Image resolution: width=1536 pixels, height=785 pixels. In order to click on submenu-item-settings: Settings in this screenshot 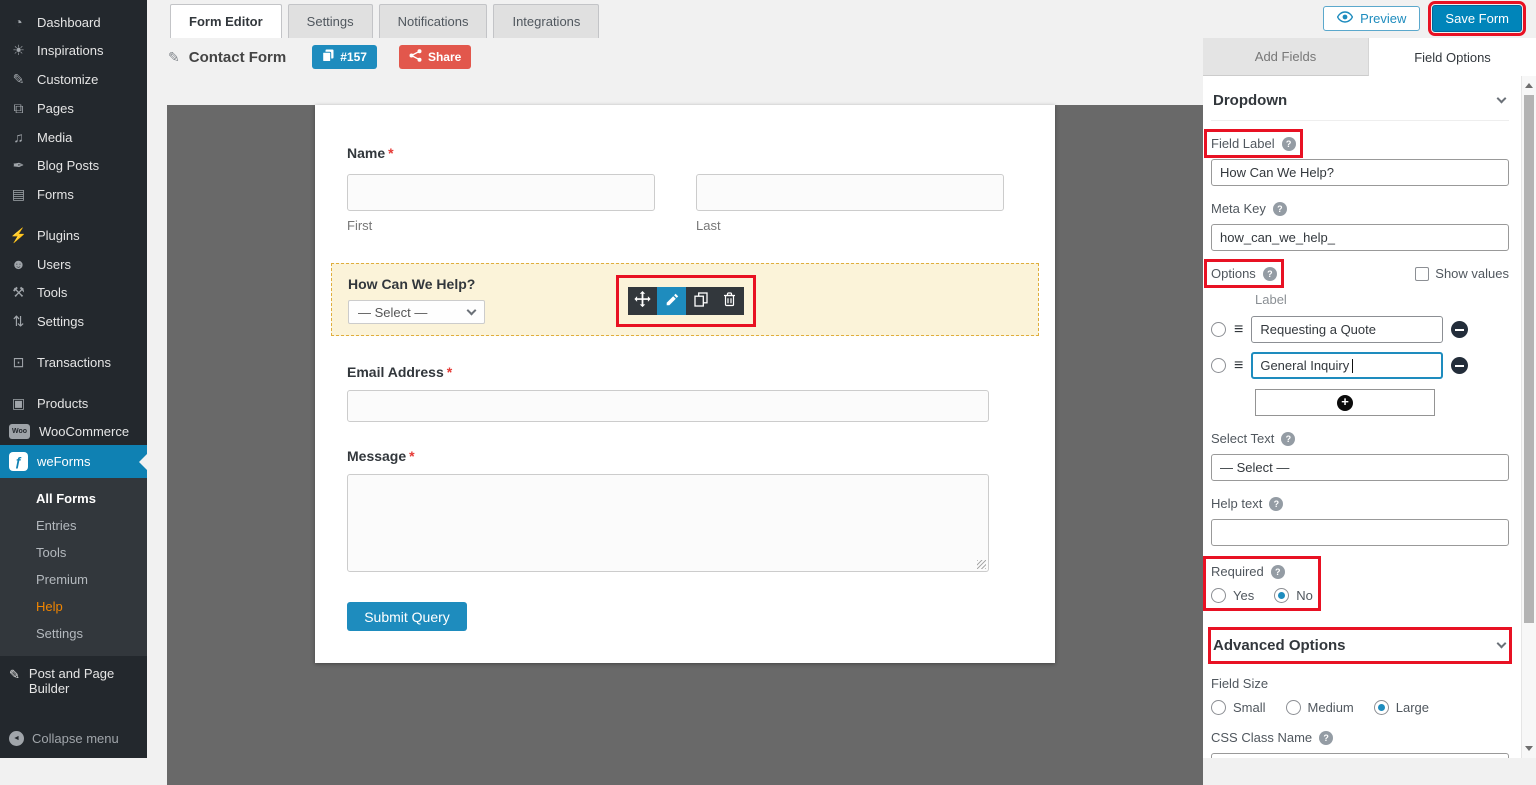, I will do `click(73, 633)`.